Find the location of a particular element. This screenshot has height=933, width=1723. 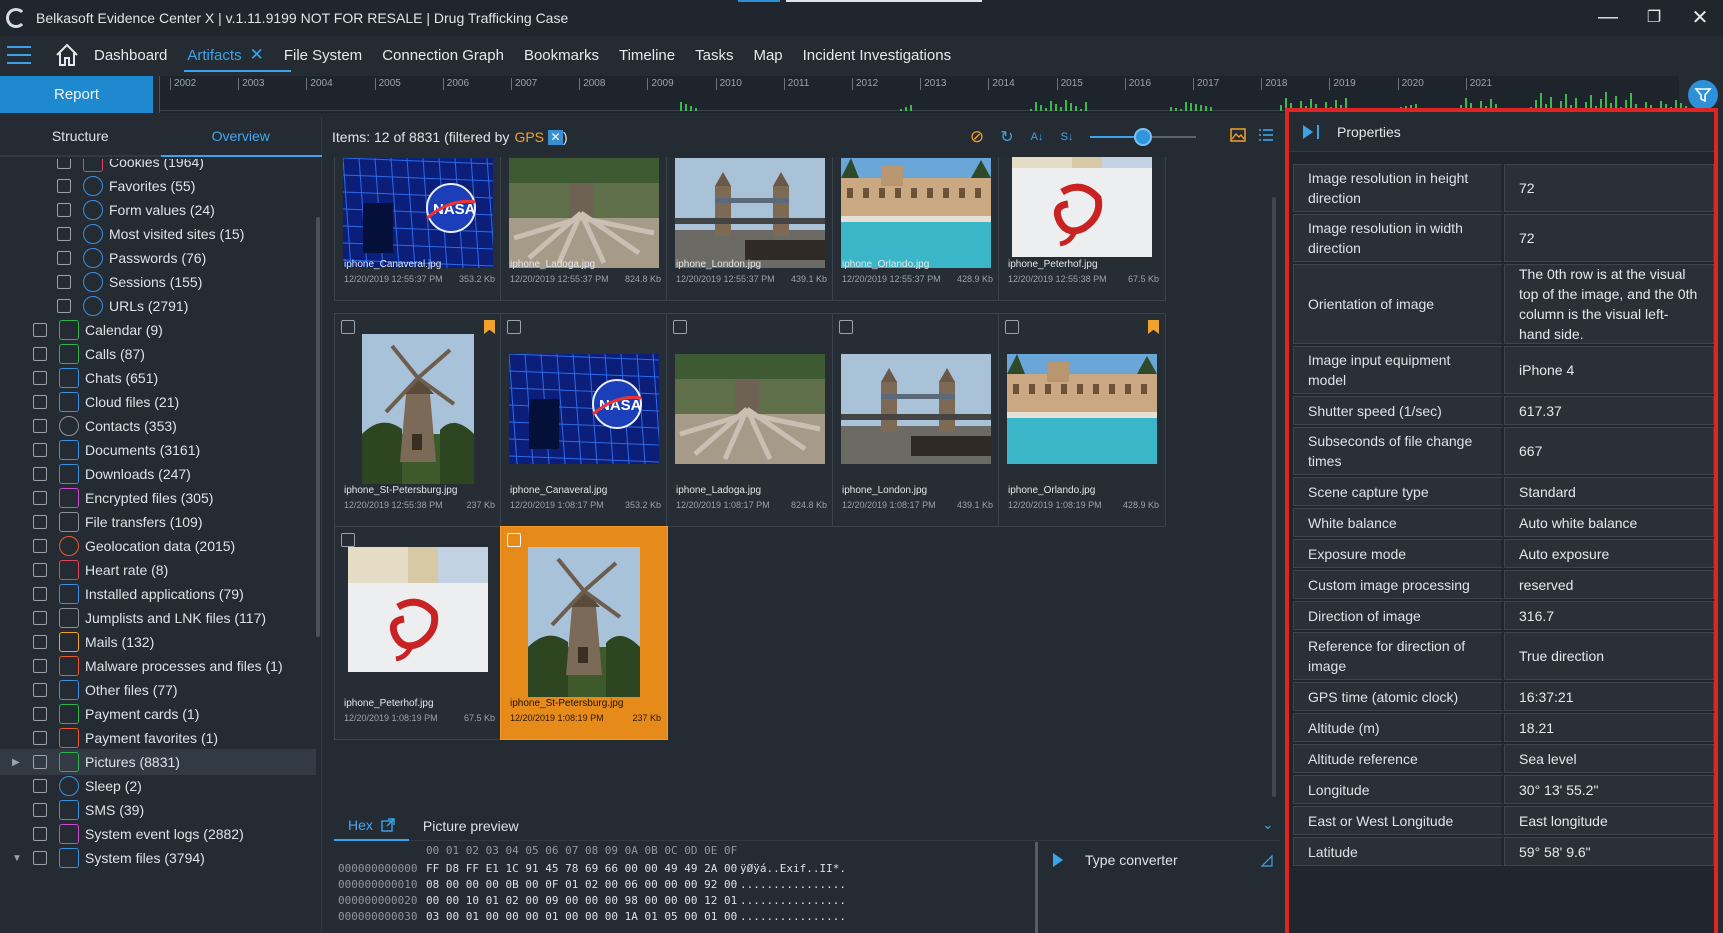

tab-overview: Overview is located at coordinates (241, 136).